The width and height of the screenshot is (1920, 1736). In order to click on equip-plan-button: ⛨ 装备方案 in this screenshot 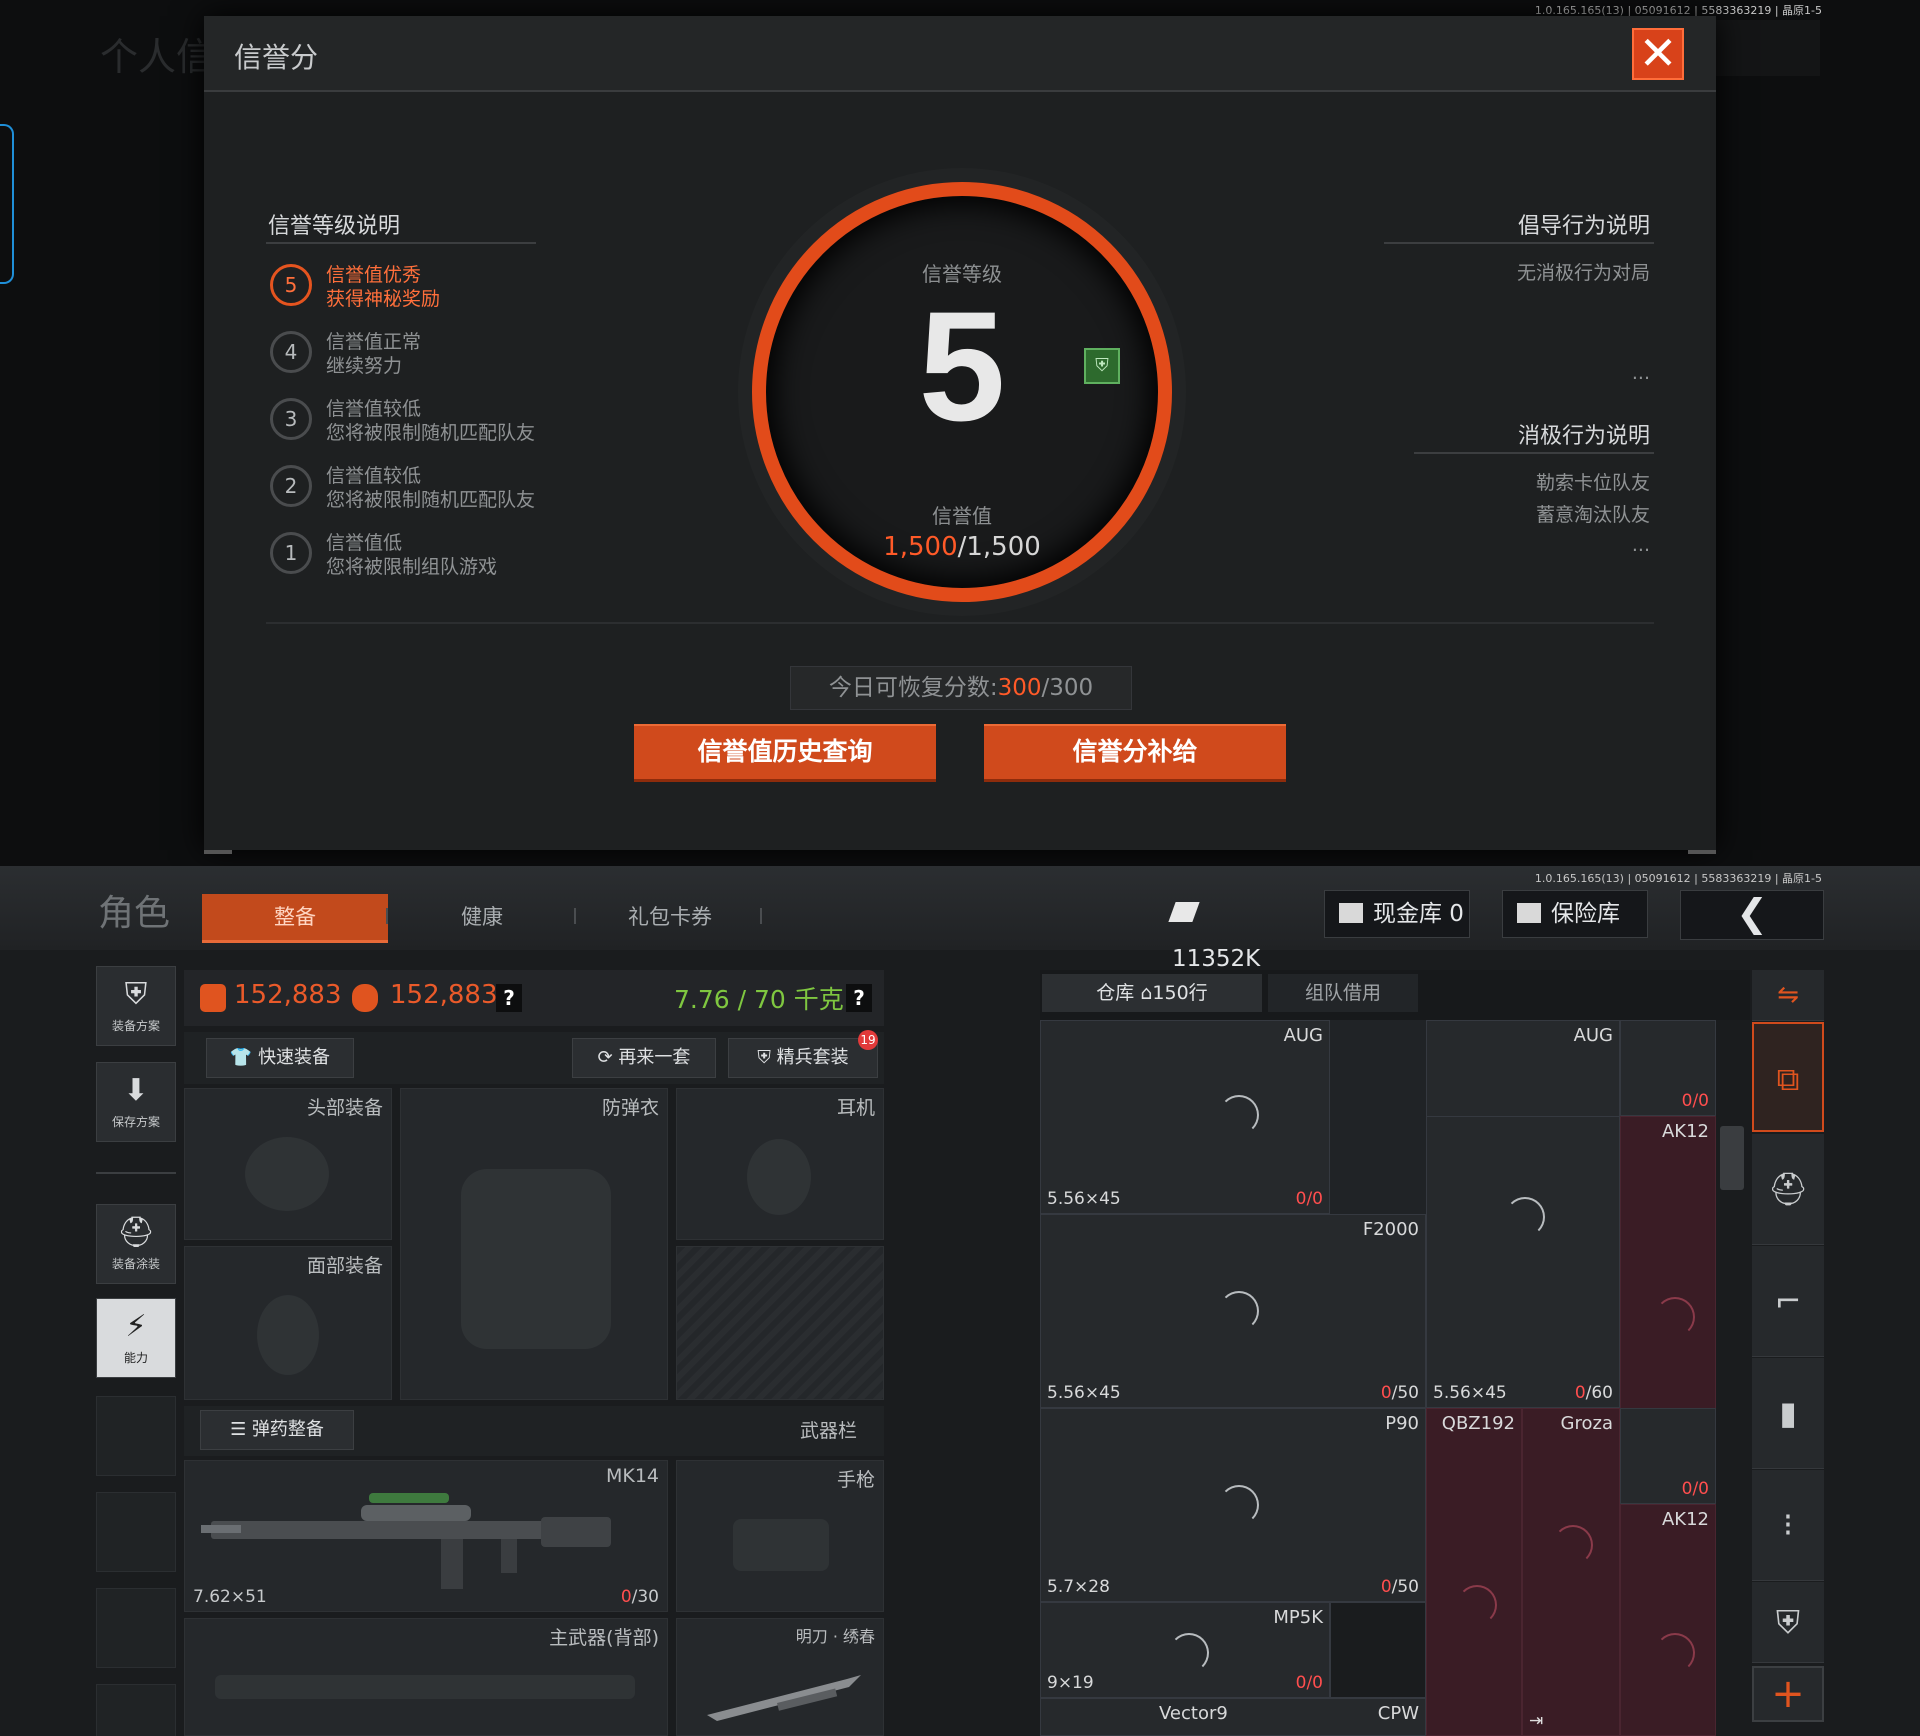, I will do `click(136, 1006)`.